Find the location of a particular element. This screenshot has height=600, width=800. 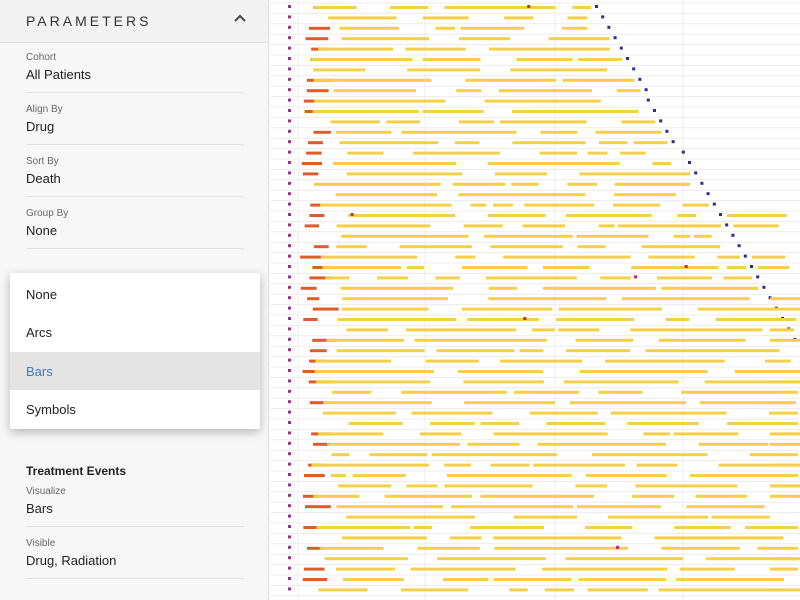

visualize-label: Visualize is located at coordinates (46, 491).